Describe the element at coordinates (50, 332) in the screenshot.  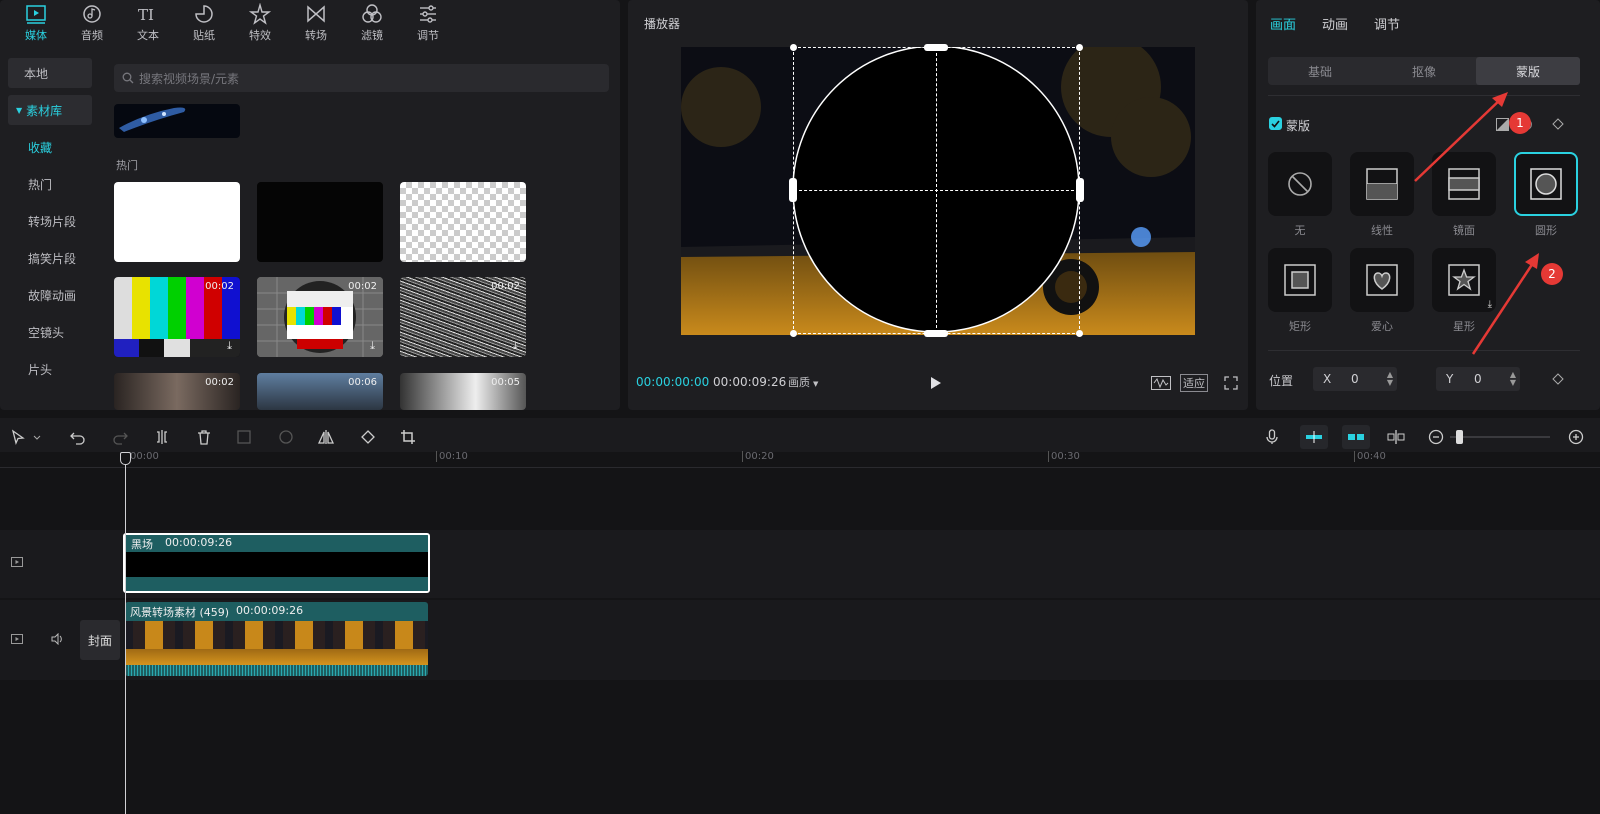
I see `sidebar-item-5: 空镜头` at that location.